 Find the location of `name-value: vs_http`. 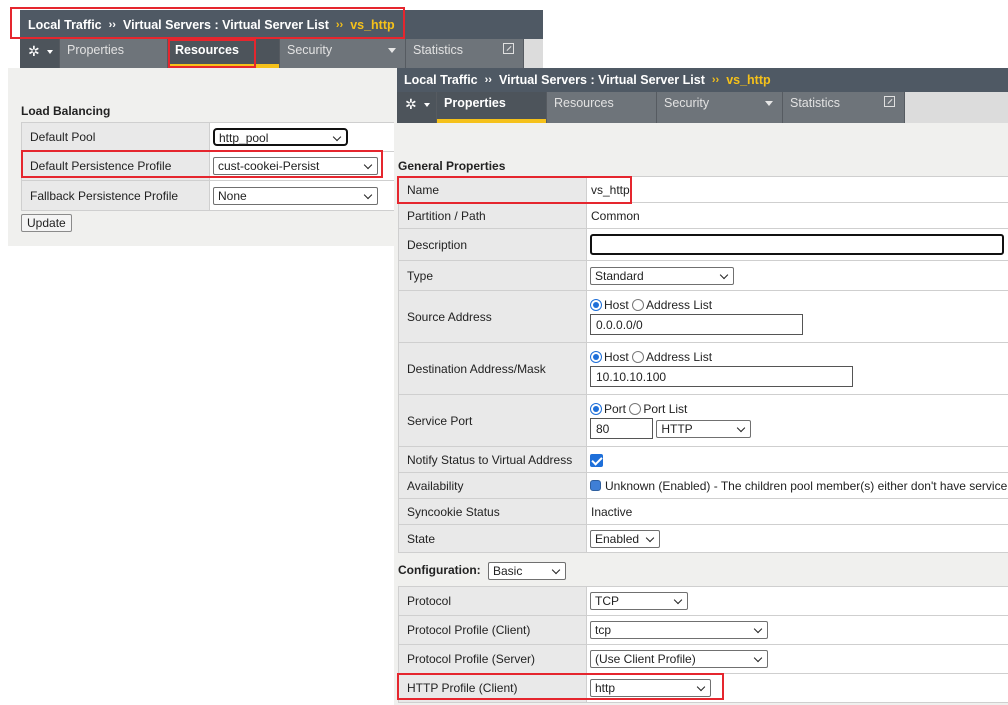

name-value: vs_http is located at coordinates (797, 189).